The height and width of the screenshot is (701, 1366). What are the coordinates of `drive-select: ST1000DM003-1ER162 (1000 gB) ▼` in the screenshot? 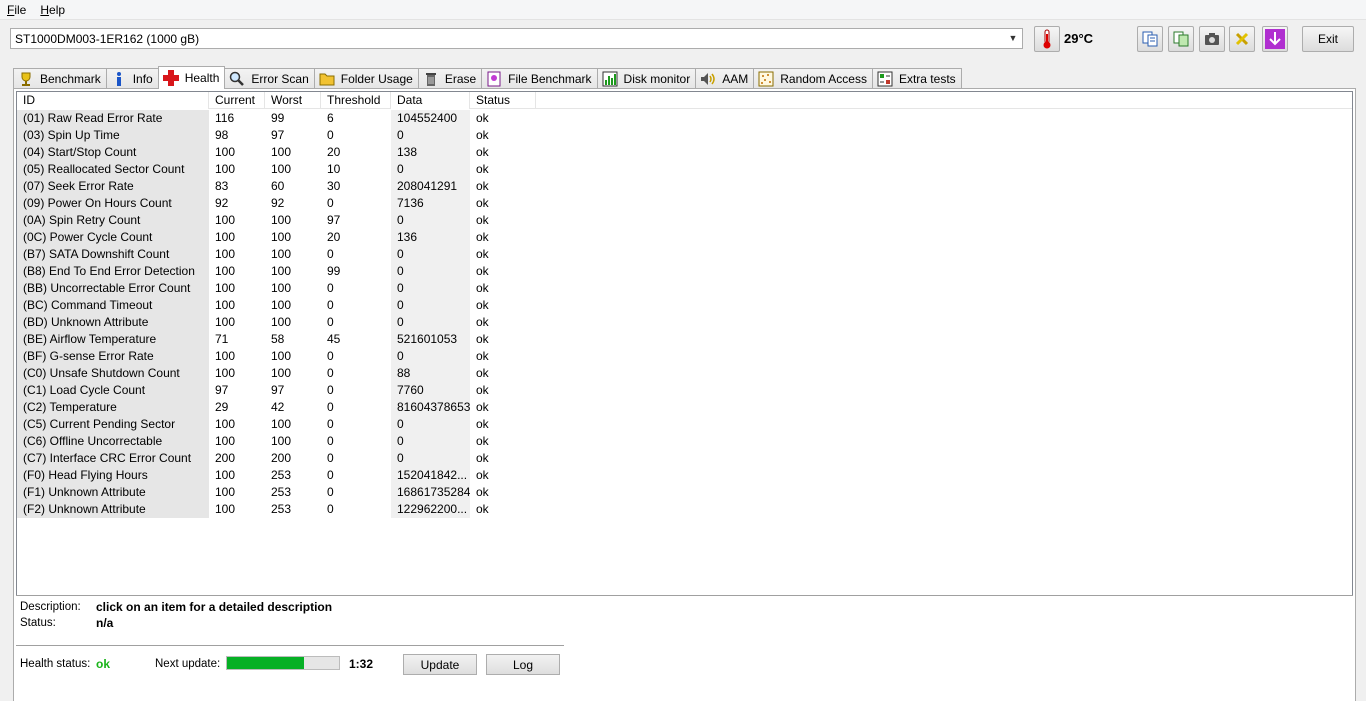 It's located at (516, 38).